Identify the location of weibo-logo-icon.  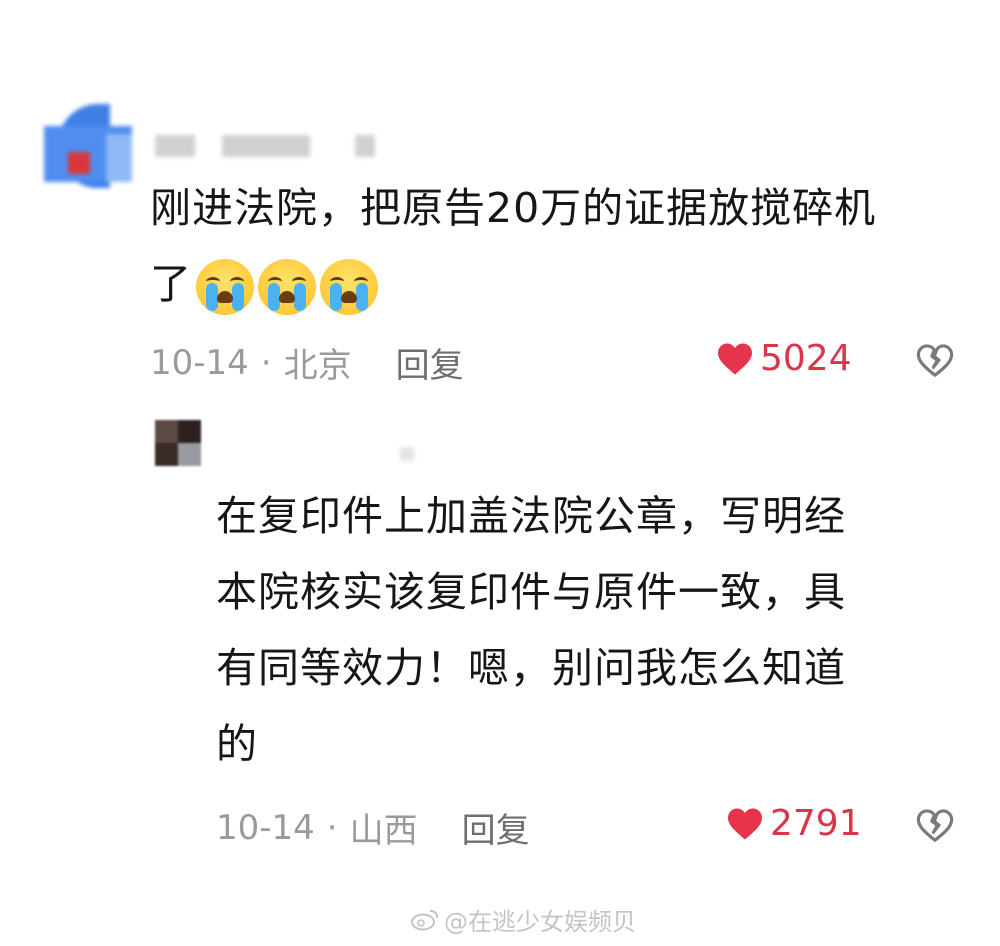
(425, 919).